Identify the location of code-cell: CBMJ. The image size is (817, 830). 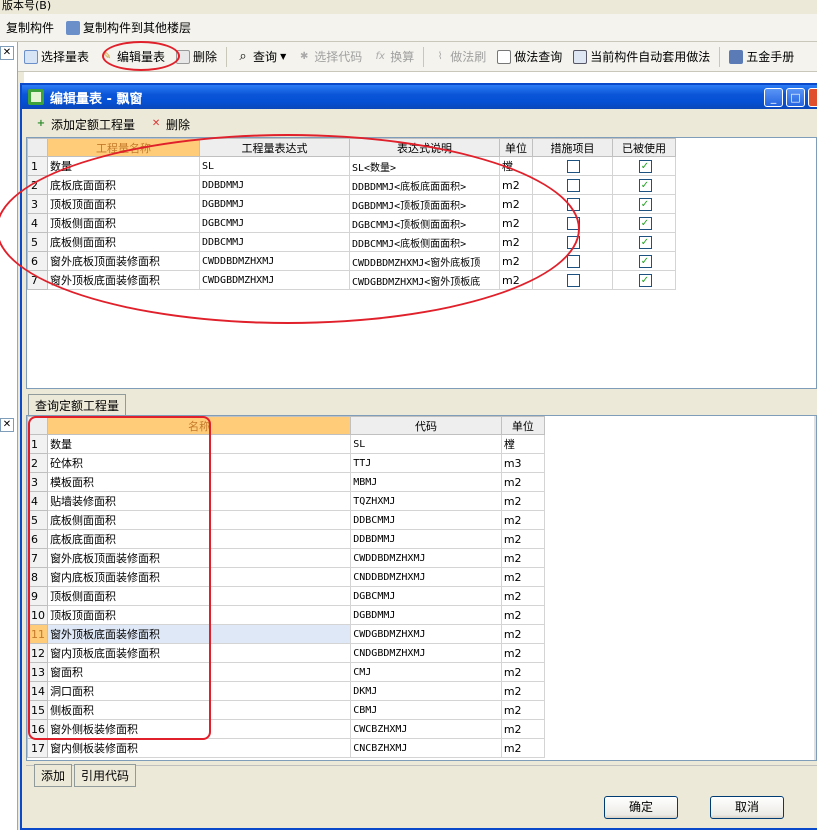
(426, 710).